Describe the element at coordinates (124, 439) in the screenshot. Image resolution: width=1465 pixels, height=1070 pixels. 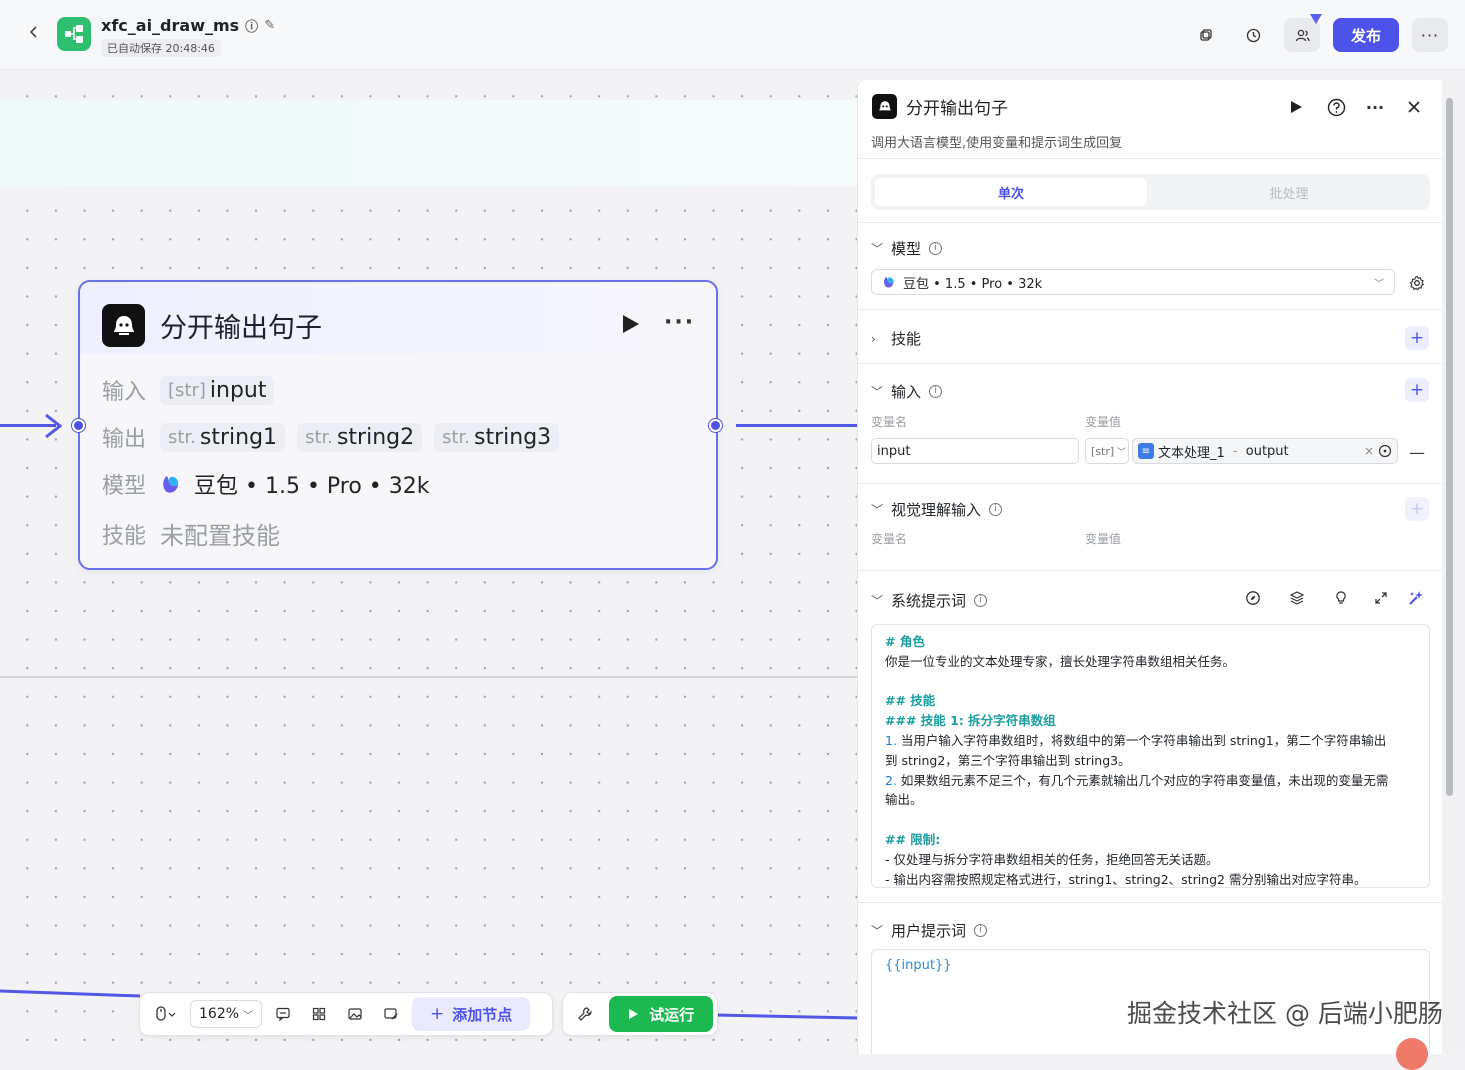
I see `node-output-label: 输出` at that location.